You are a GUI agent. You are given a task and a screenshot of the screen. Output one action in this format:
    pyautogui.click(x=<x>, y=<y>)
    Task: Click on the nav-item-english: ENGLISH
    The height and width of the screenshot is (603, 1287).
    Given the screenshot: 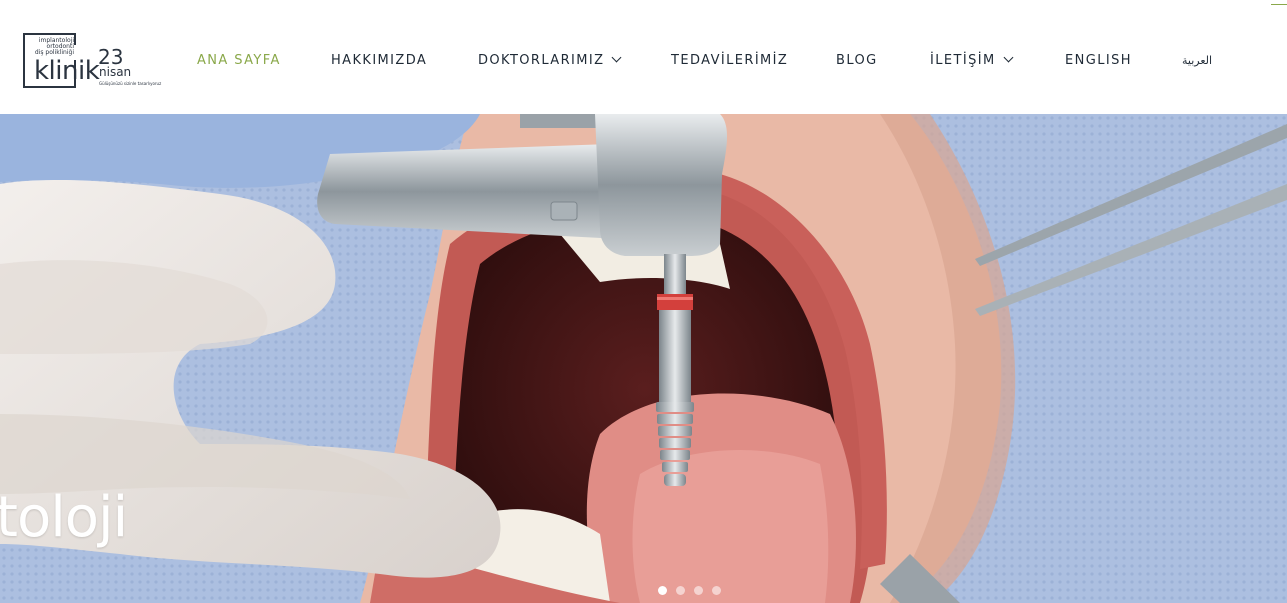 What is the action you would take?
    pyautogui.click(x=1098, y=61)
    